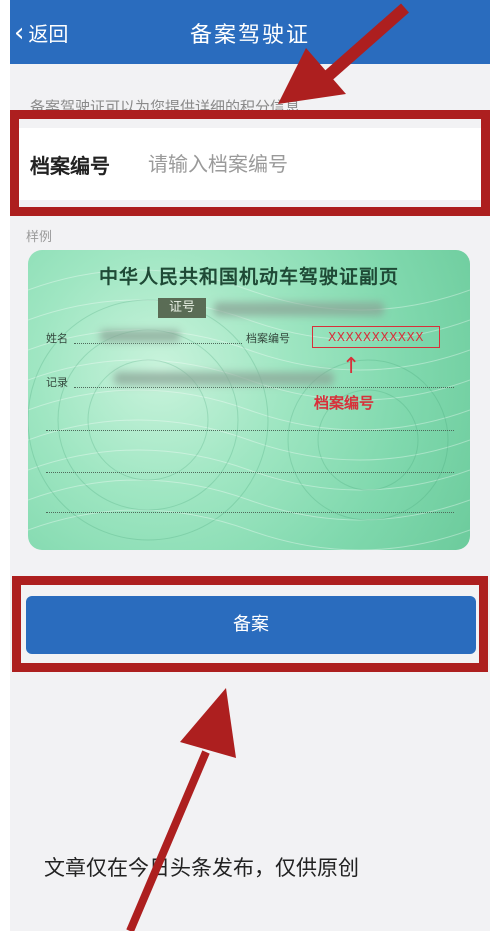  I want to click on record-line, so click(264, 387).